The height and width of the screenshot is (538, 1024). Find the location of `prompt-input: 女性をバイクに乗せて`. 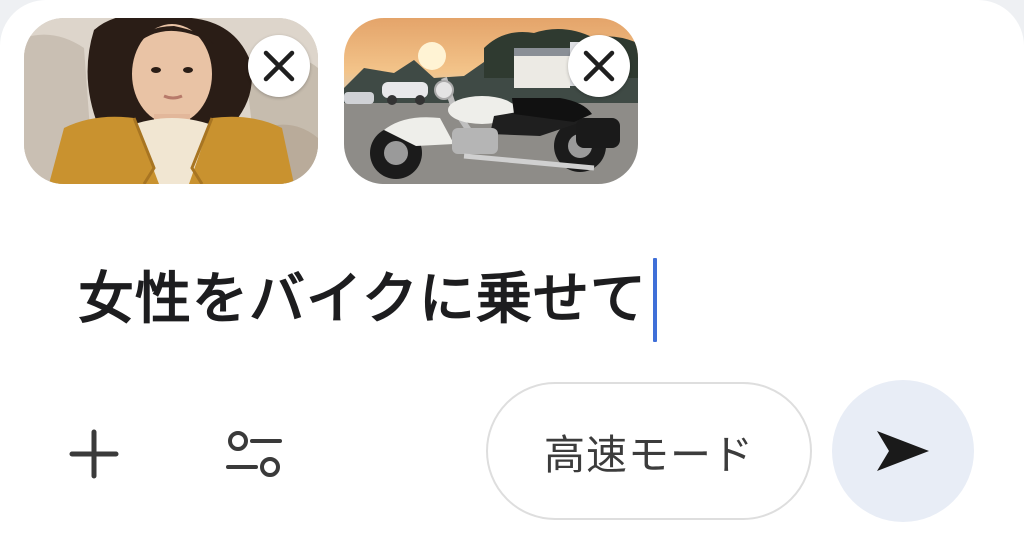

prompt-input: 女性をバイクに乗せて is located at coordinates (367, 300).